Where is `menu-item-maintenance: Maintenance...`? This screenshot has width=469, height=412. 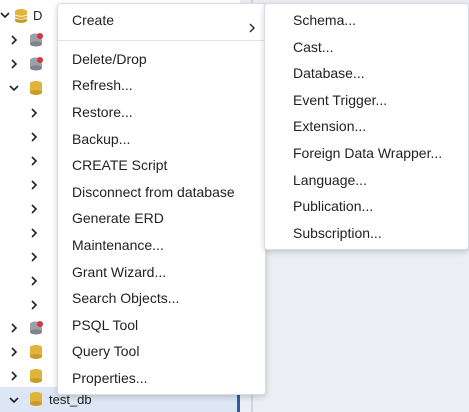 menu-item-maintenance: Maintenance... is located at coordinates (161, 245).